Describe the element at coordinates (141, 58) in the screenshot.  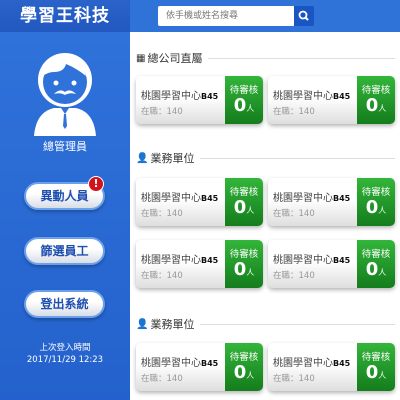
I see `building-icon: ▦` at that location.